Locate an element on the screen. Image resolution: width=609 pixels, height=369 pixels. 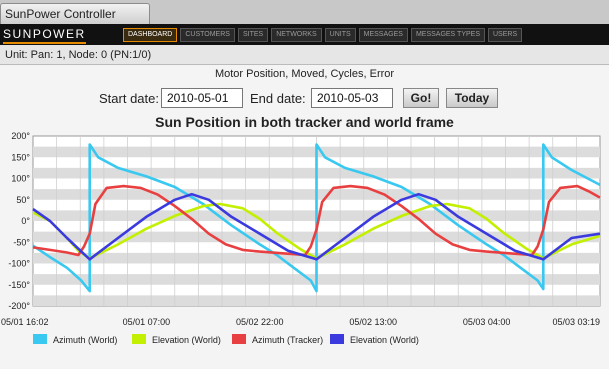
nav-message-types: MESSAGES TYPES is located at coordinates (447, 35).